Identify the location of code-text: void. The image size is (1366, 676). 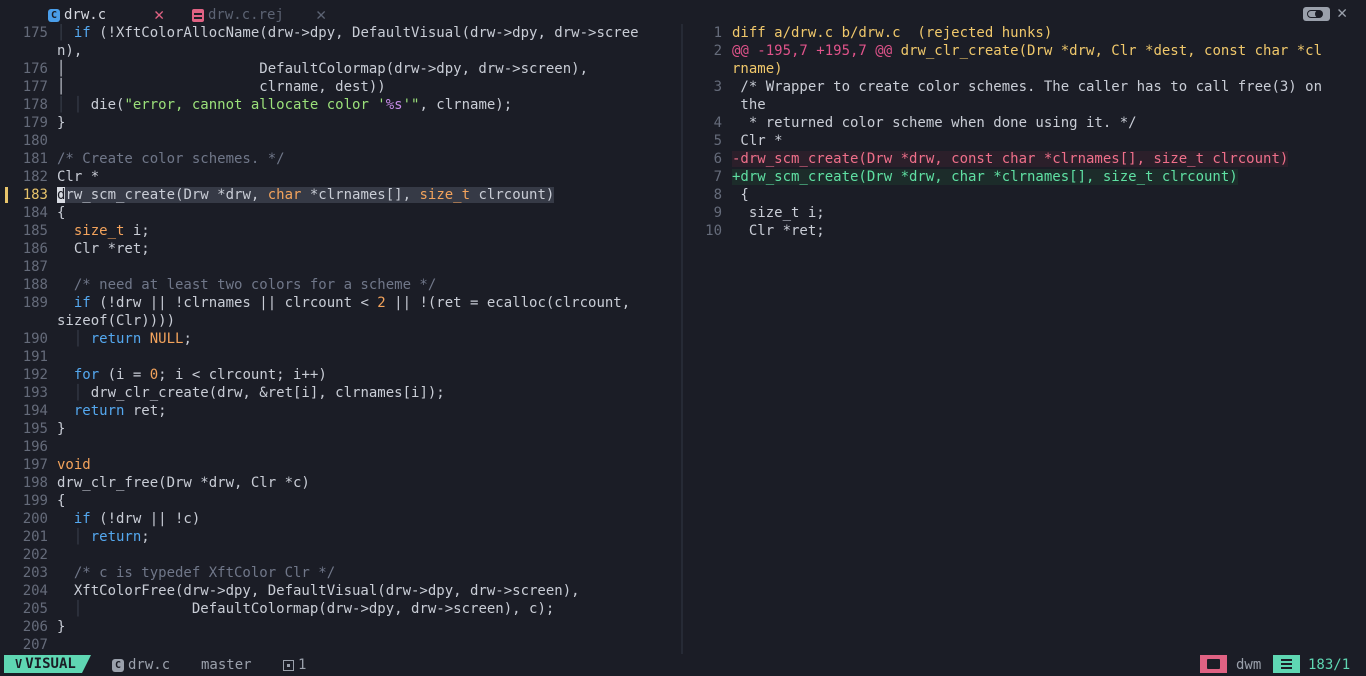
(74, 465).